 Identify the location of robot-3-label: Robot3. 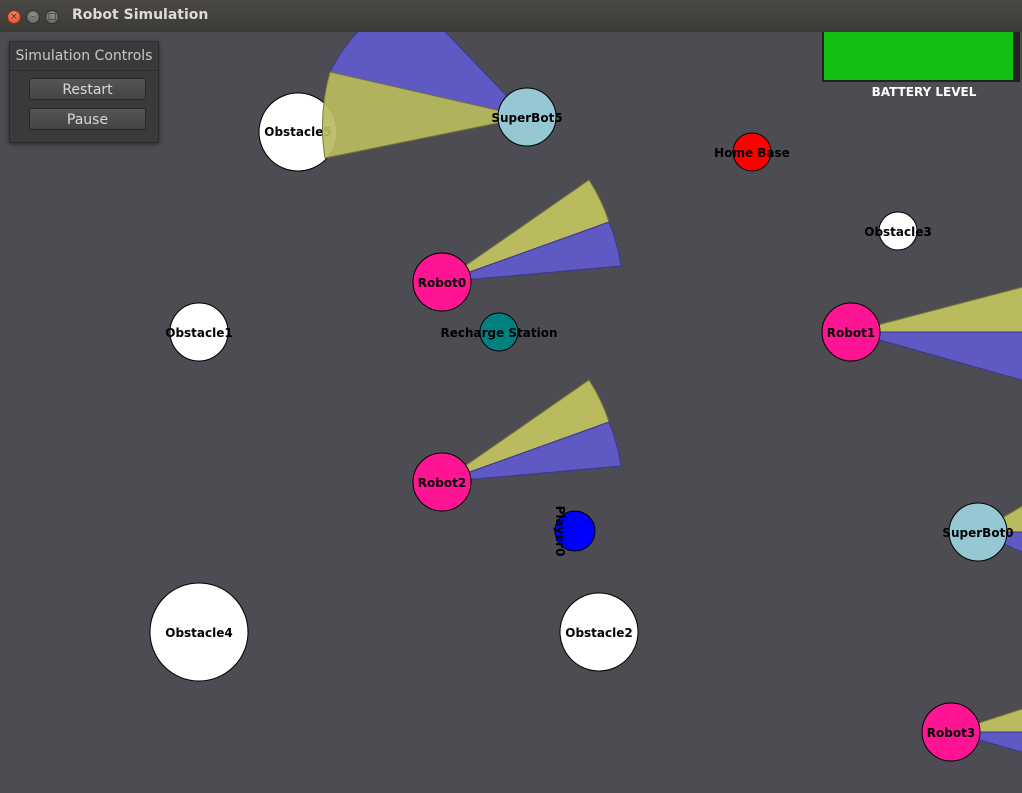
(951, 733).